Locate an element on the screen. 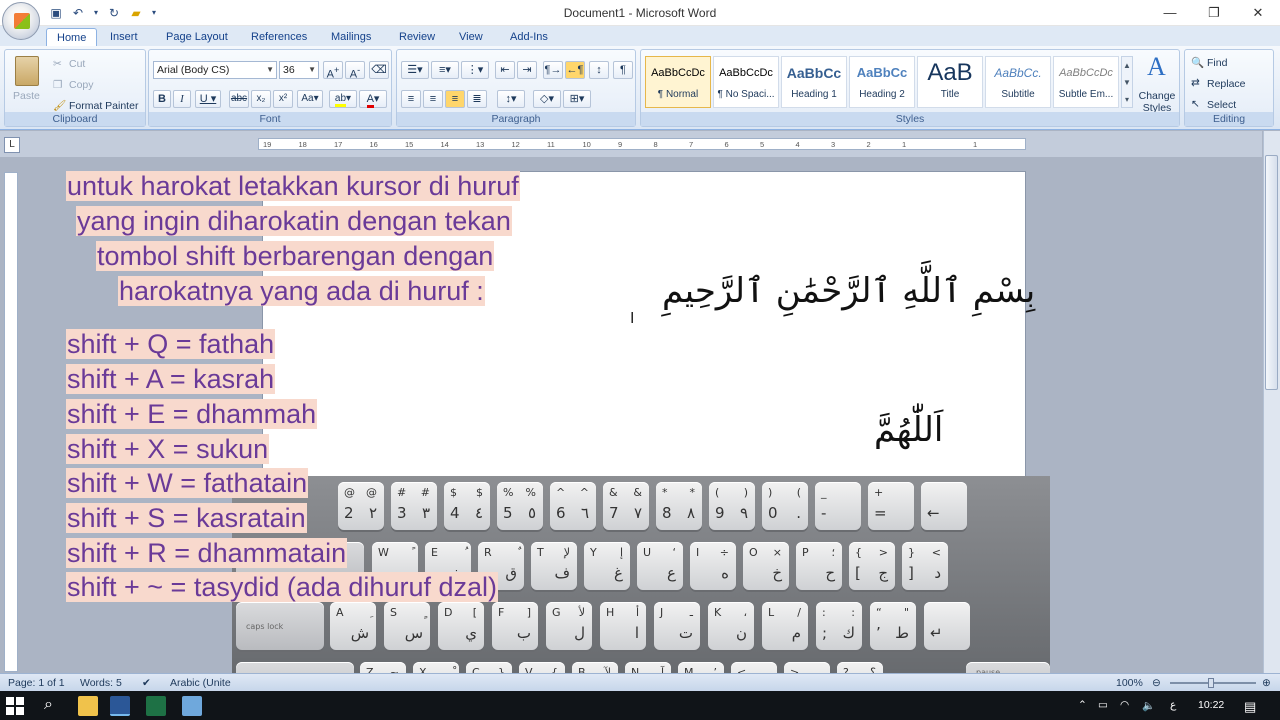 Image resolution: width=1280 pixels, height=720 pixels. window-title: Document1 - Microsoft Word is located at coordinates (640, 13).